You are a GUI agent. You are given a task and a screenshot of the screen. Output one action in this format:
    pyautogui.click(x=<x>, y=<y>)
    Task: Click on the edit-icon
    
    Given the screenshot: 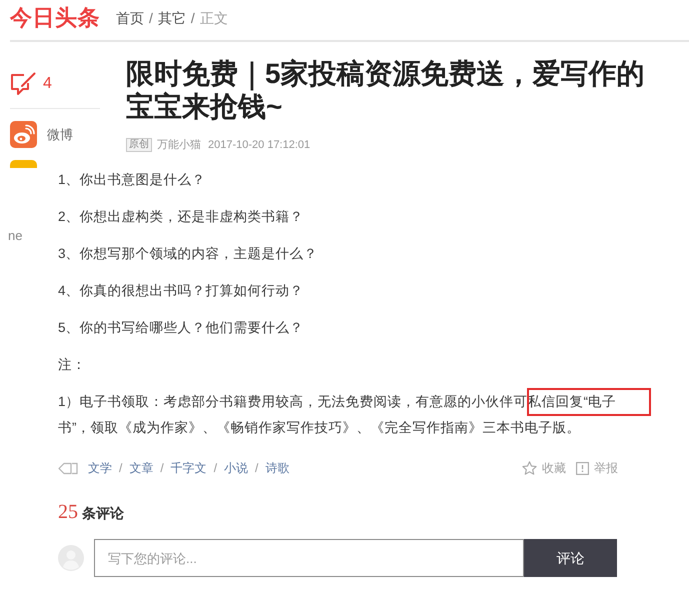 What is the action you would take?
    pyautogui.click(x=23, y=84)
    